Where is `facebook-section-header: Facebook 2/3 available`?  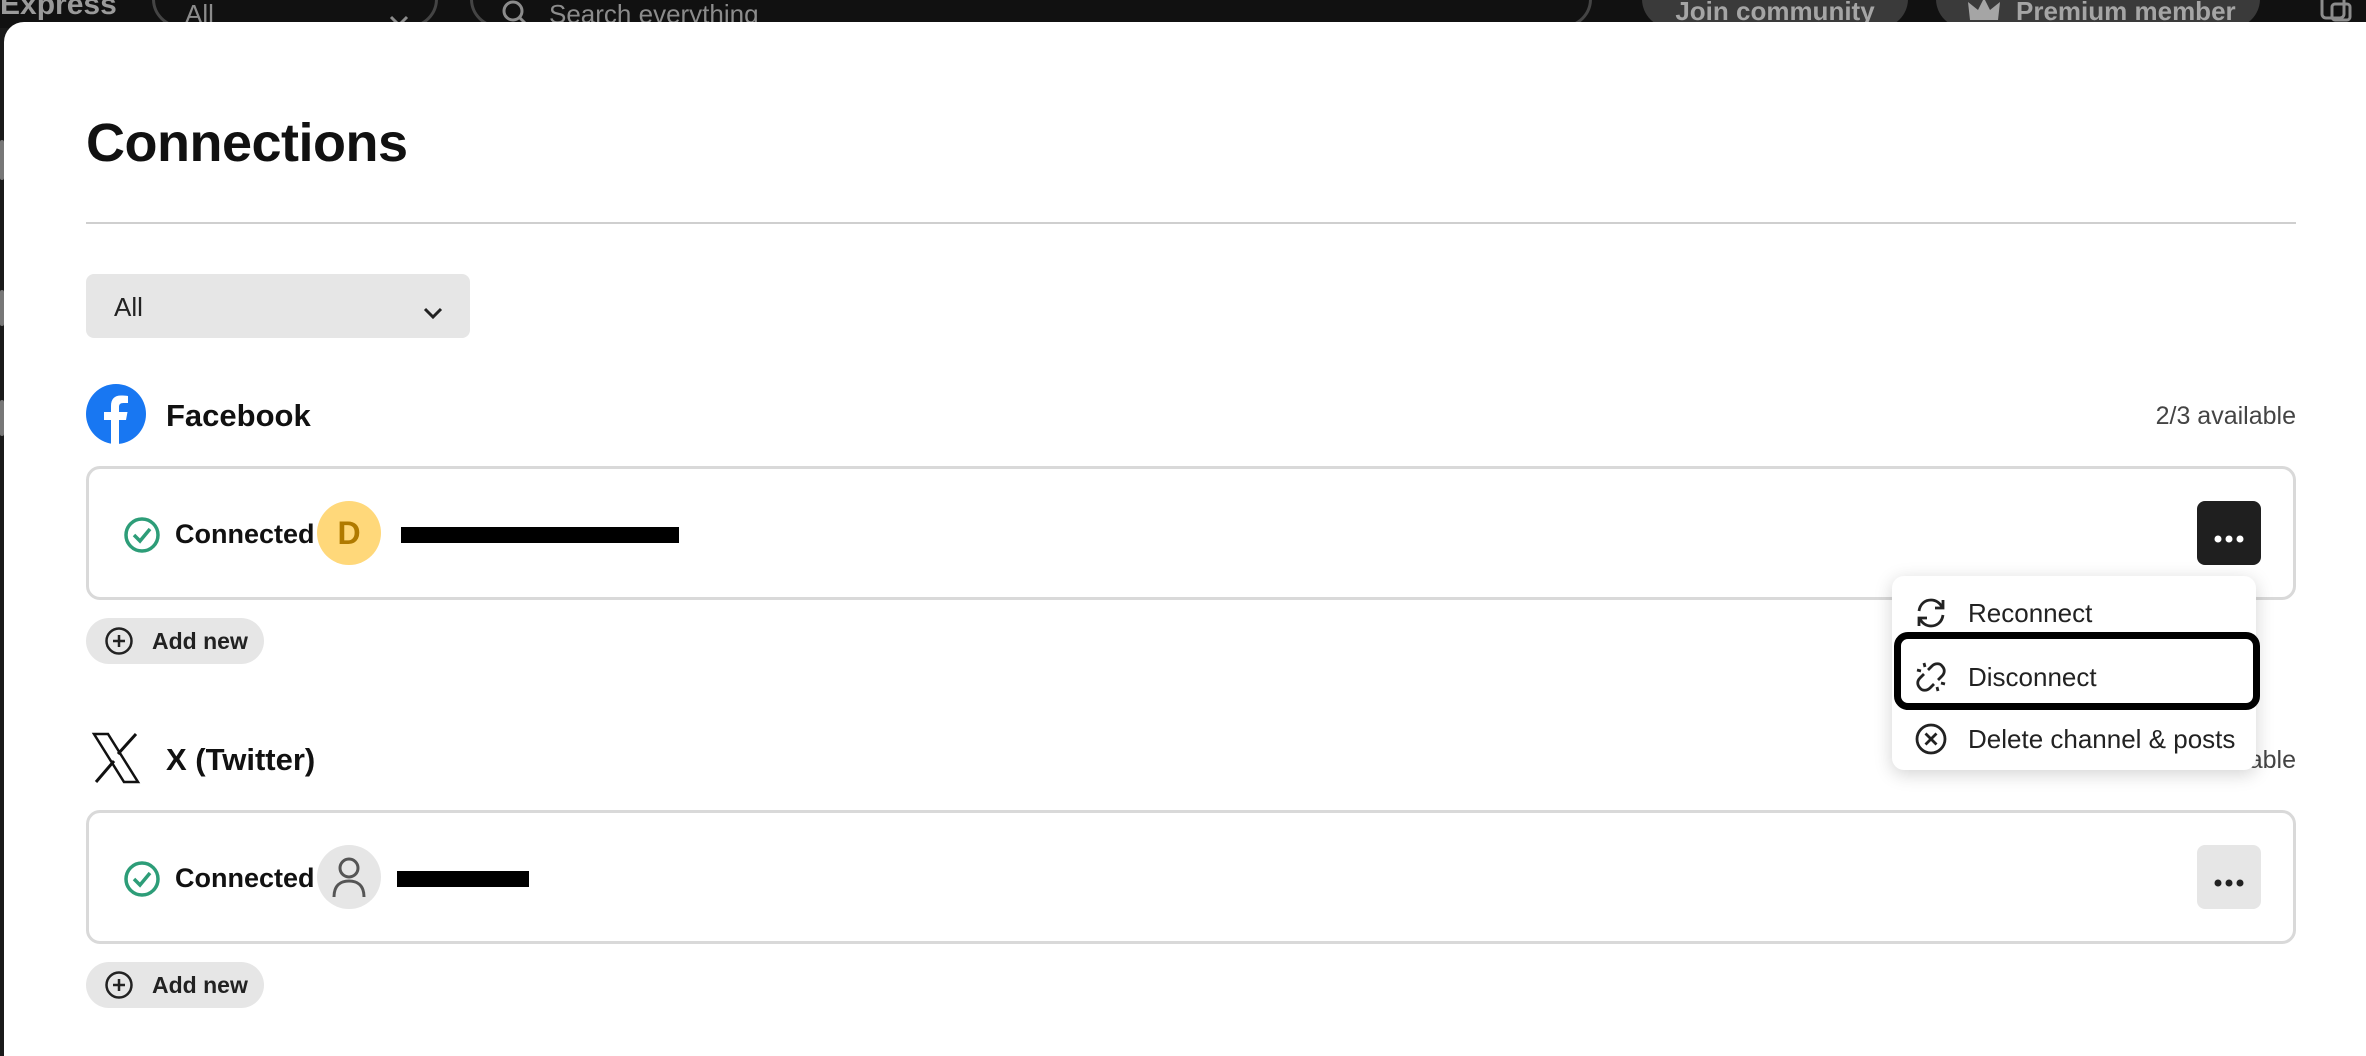
facebook-section-header: Facebook 2/3 available is located at coordinates (1191, 416).